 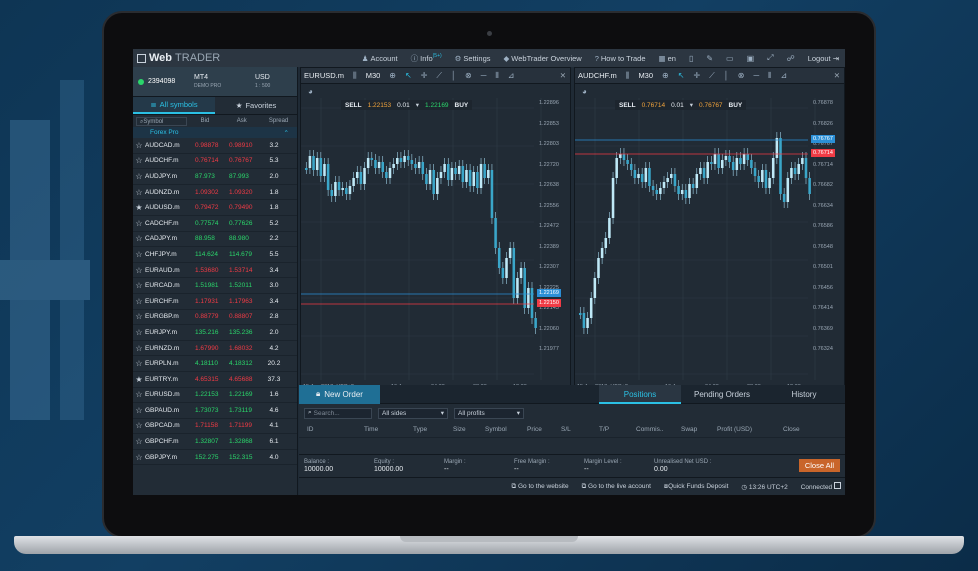 What do you see at coordinates (242, 425) in the screenshot?
I see `symbol-ask: 1.71199` at bounding box center [242, 425].